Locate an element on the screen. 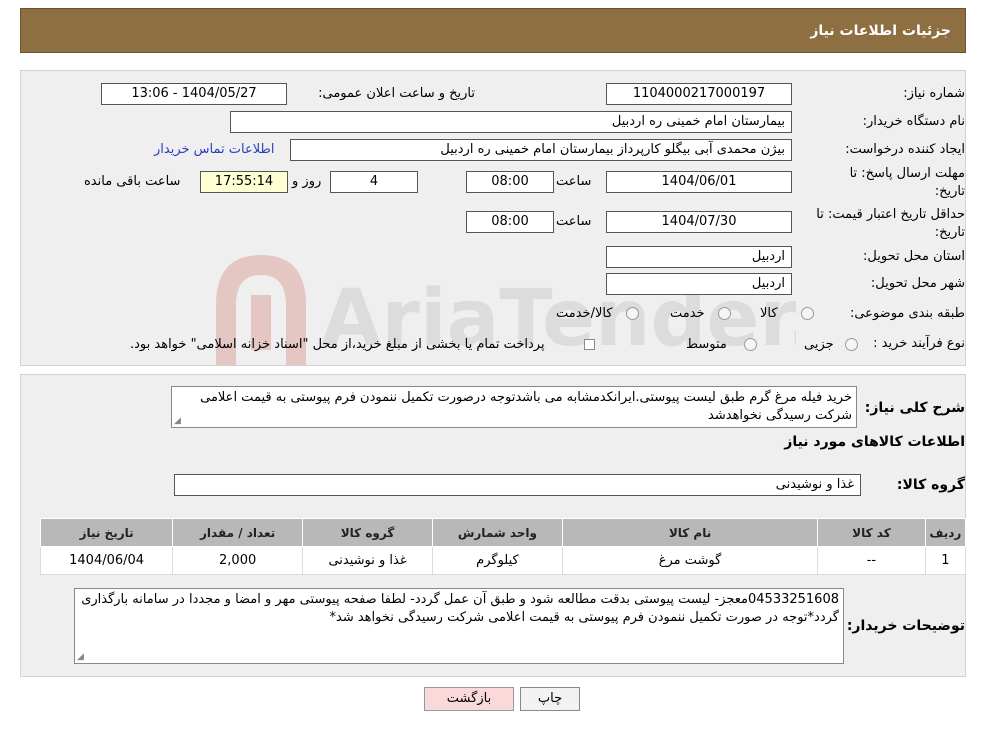 The width and height of the screenshot is (985, 733). days-remaining-field: 4 is located at coordinates (374, 182).